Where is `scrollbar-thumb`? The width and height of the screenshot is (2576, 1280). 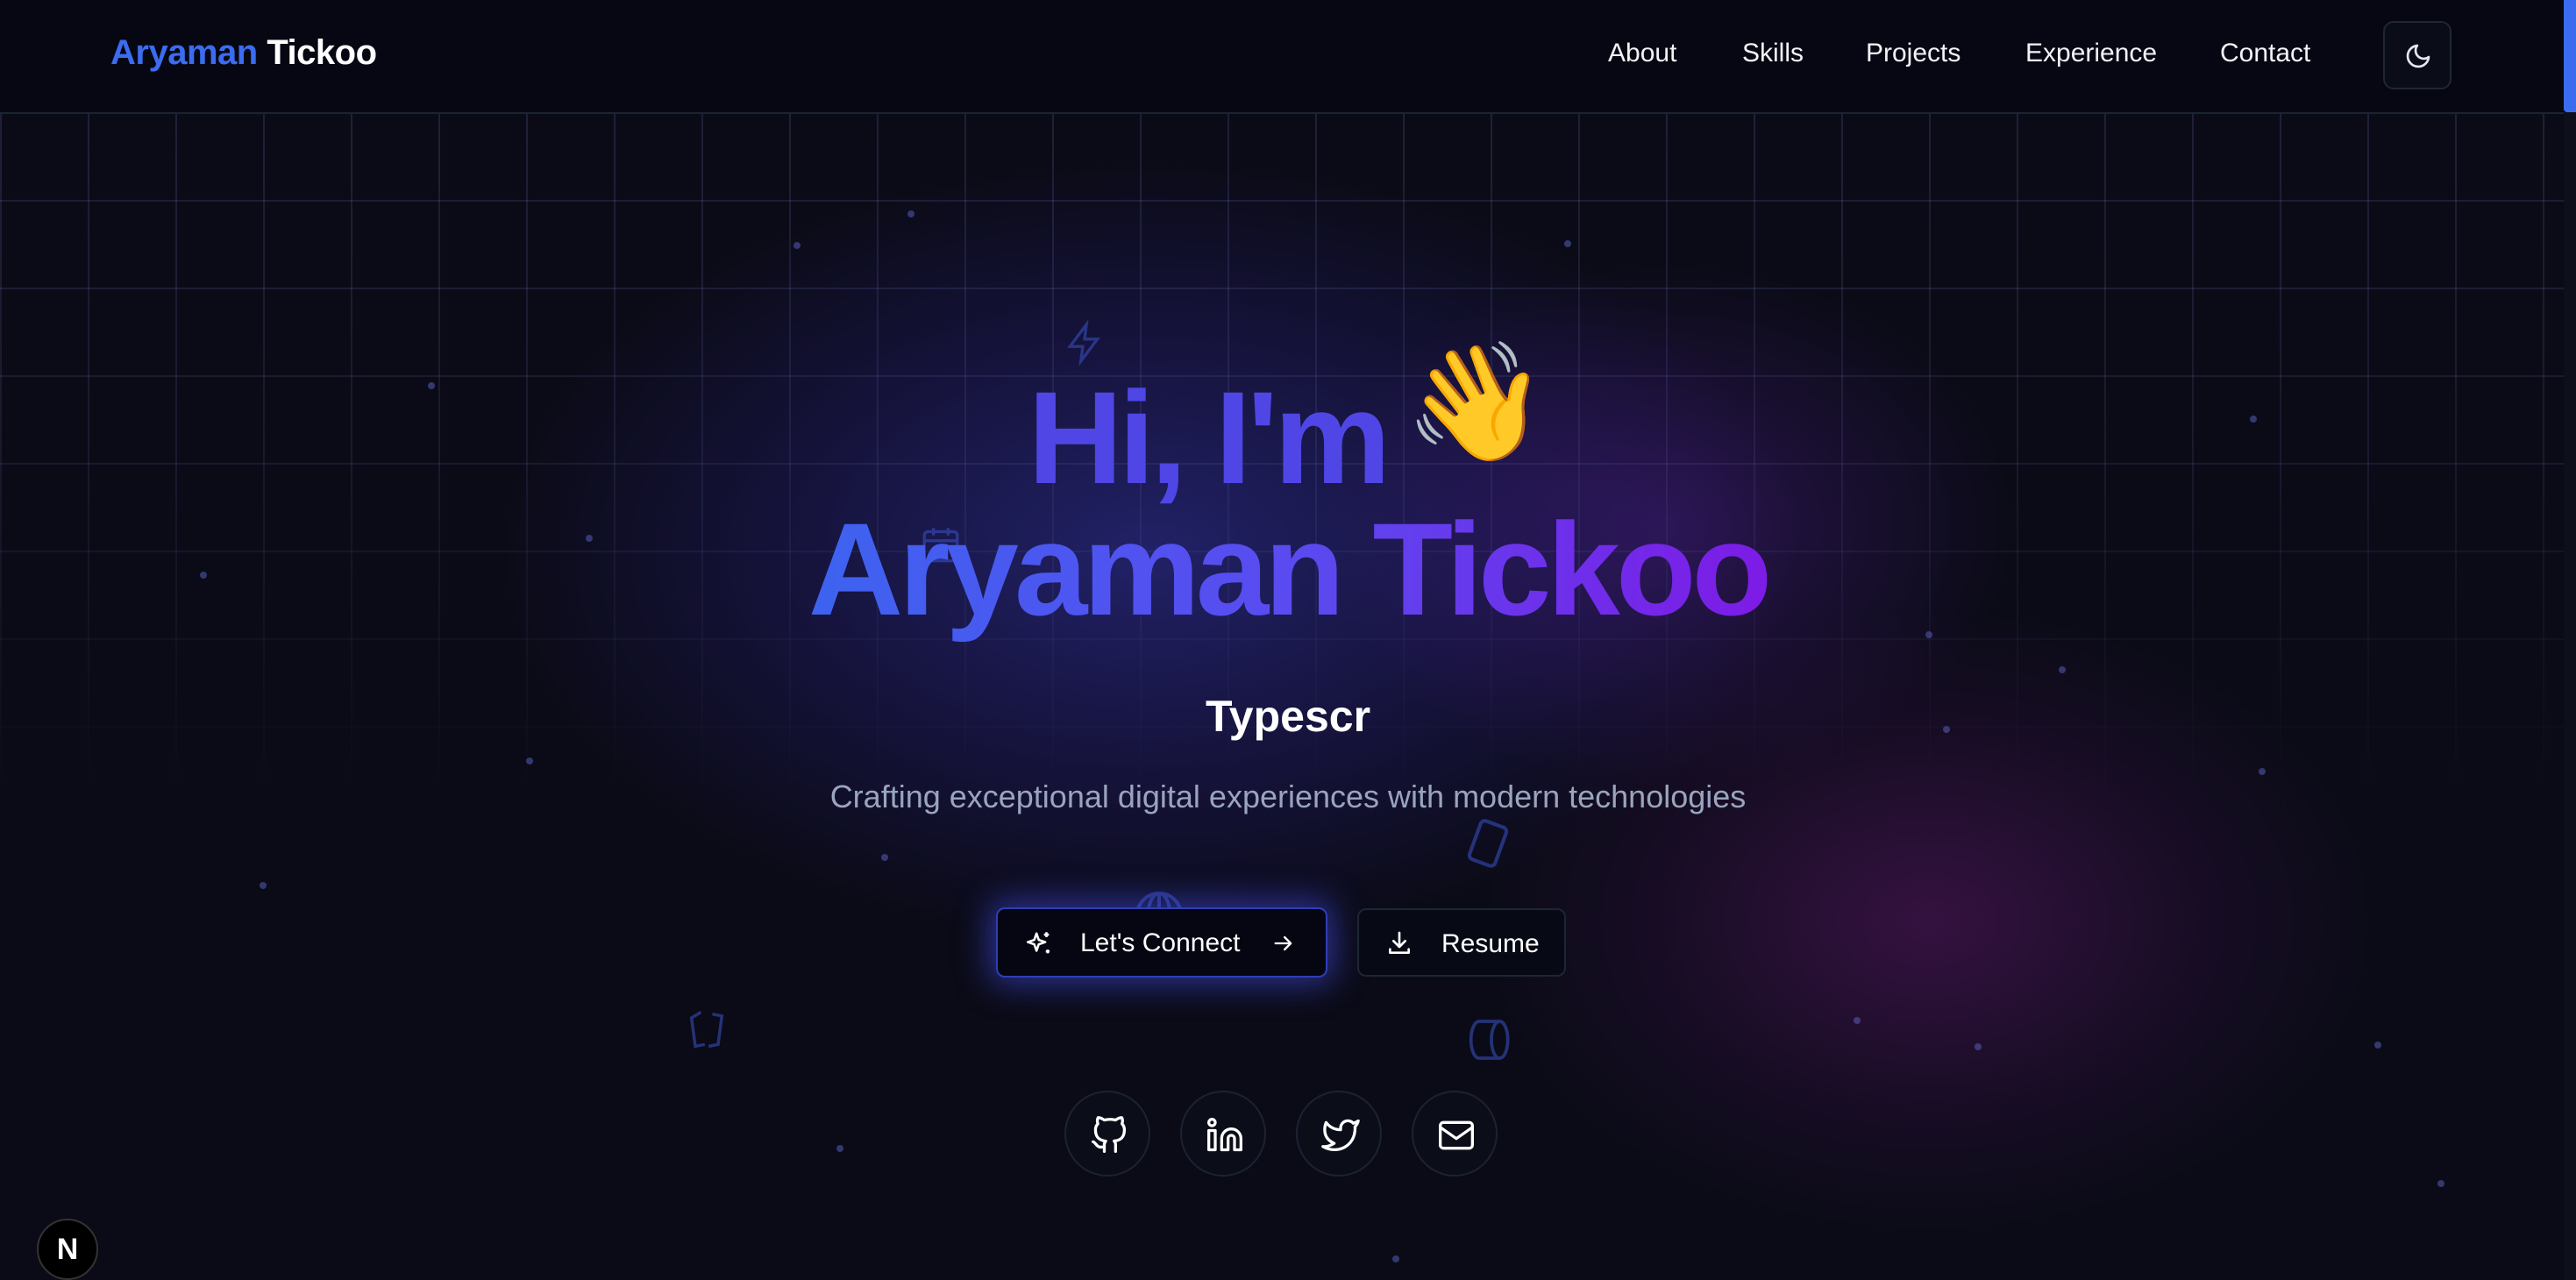
scrollbar-thumb is located at coordinates (2570, 56).